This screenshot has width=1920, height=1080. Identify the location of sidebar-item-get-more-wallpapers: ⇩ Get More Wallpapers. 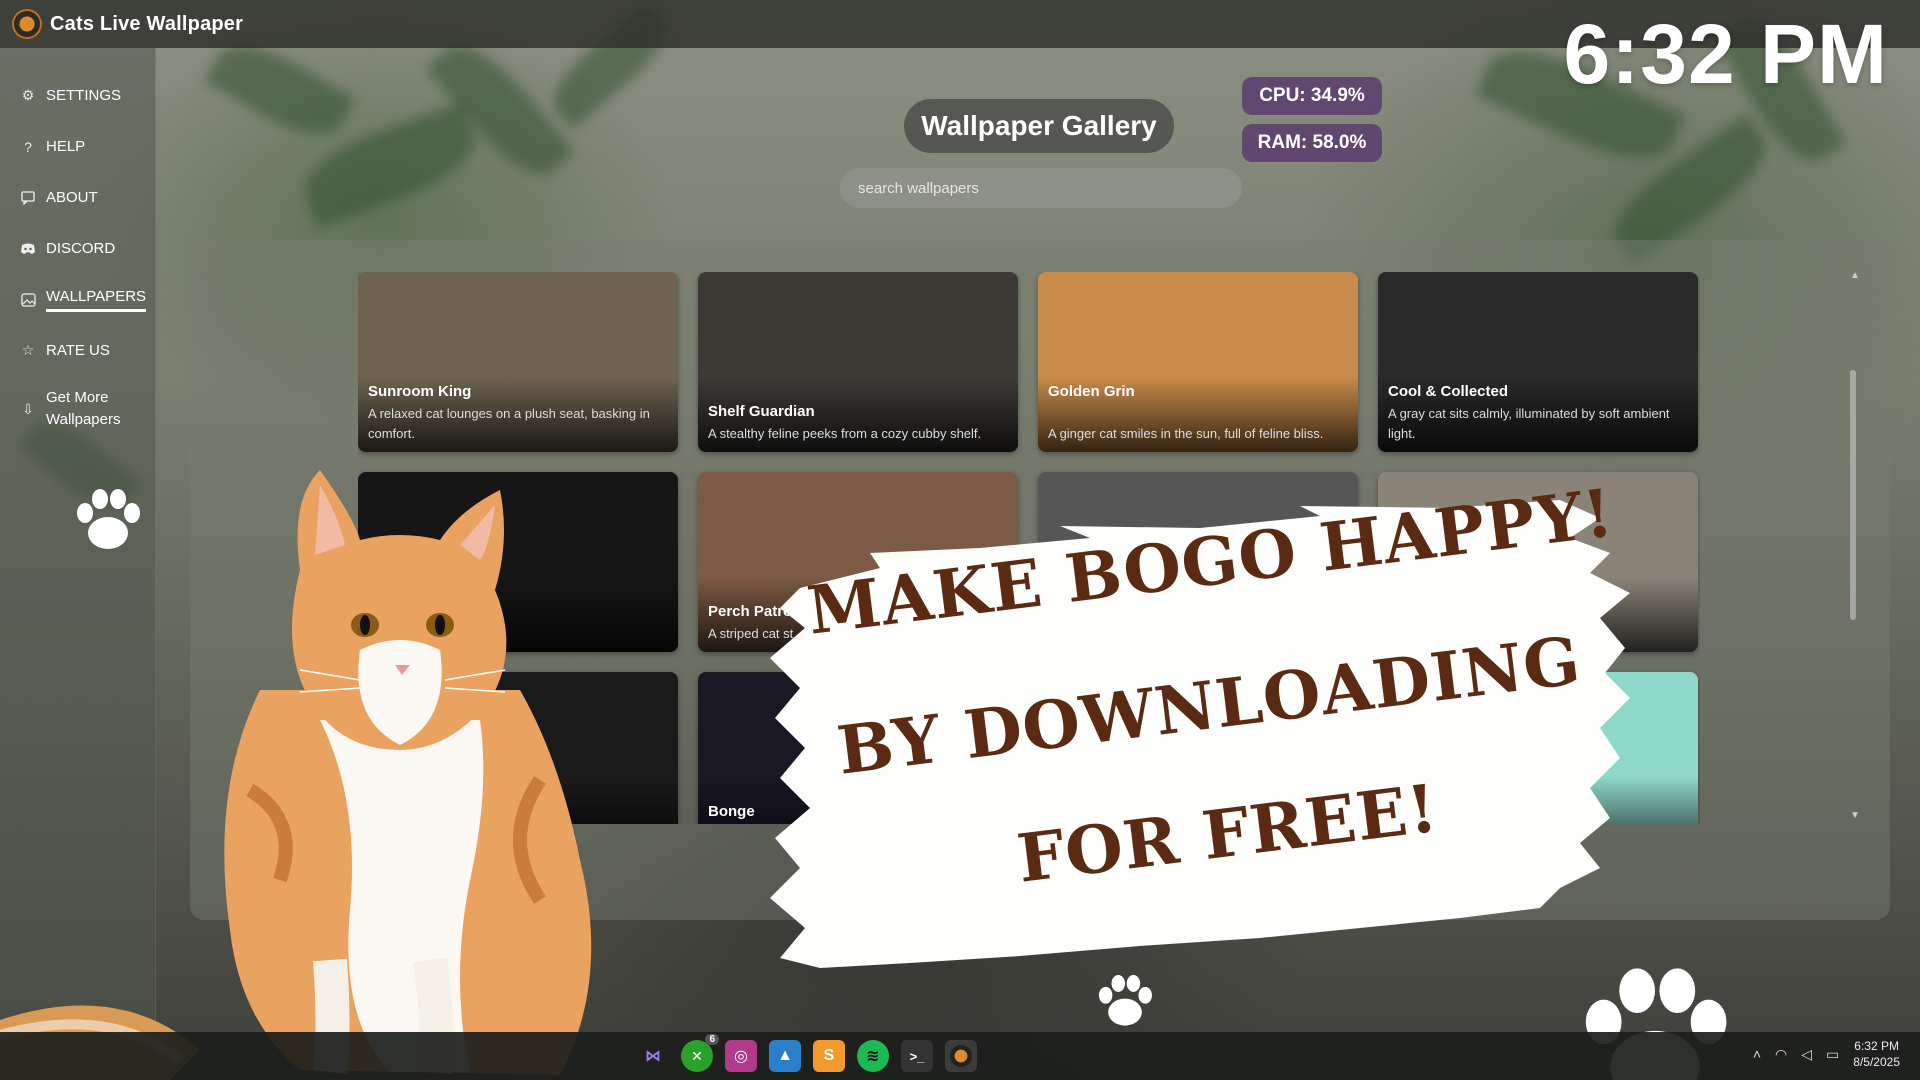
(77, 409).